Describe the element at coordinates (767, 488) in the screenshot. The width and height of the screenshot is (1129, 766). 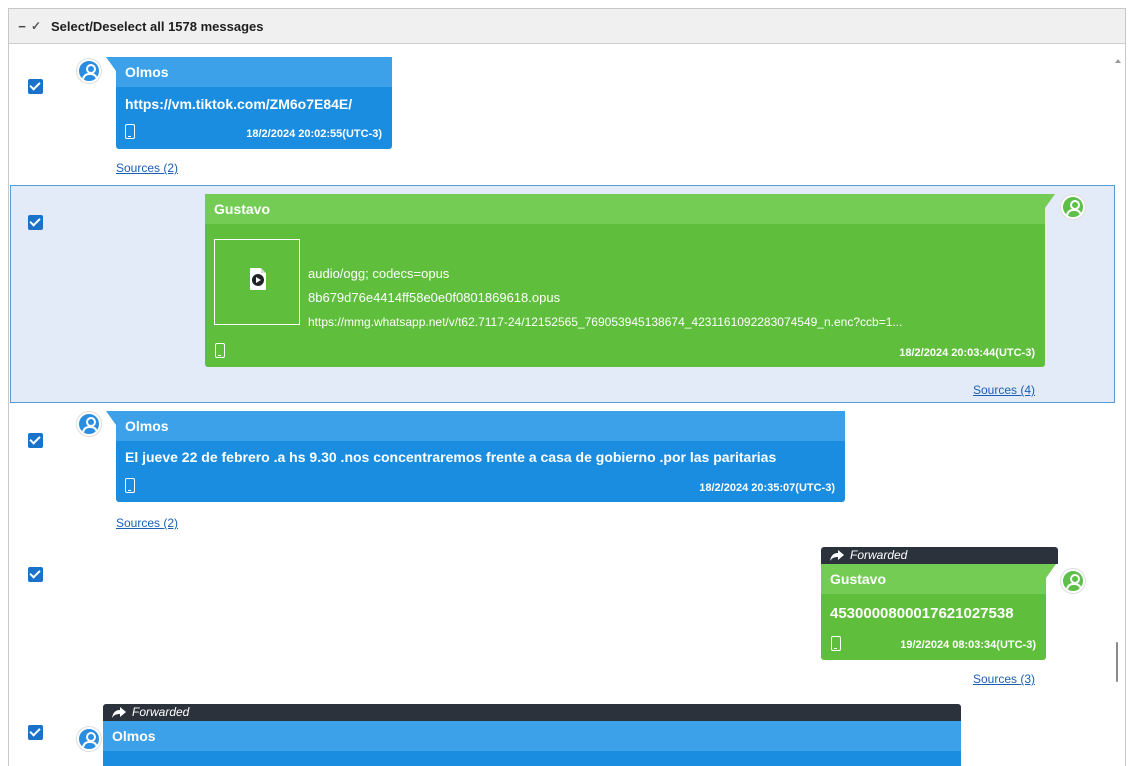
I see `message-timestamp: 18/2/2024 20:35:07(UTC-3)` at that location.